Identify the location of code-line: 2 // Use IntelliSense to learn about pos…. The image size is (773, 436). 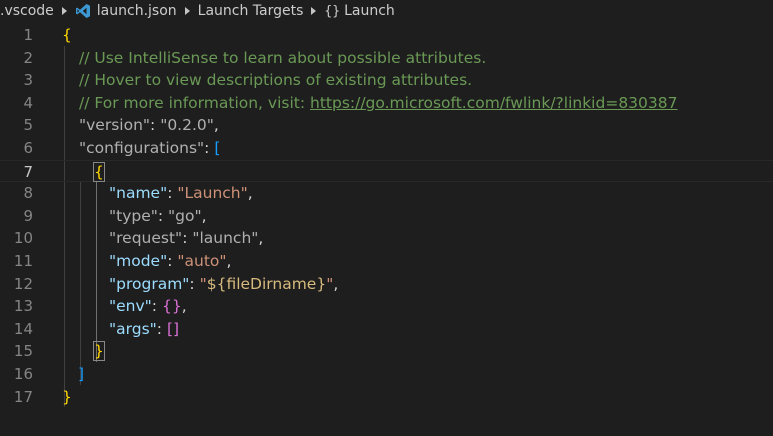
(386, 58).